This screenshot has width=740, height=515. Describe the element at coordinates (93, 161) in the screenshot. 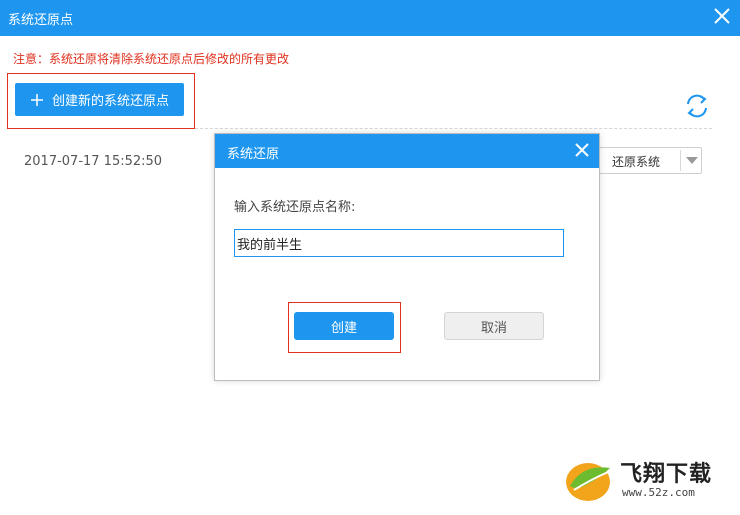

I see `restore-point-time: 2017-07-17 15:52:50` at that location.